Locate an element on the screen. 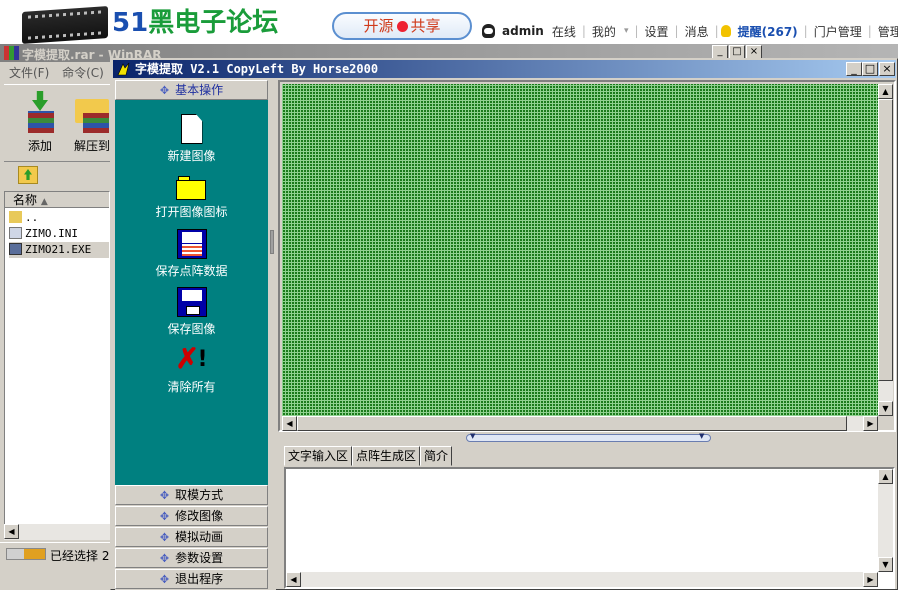 This screenshot has height=590, width=898. menu-file: 文件(F) is located at coordinates (29, 73).